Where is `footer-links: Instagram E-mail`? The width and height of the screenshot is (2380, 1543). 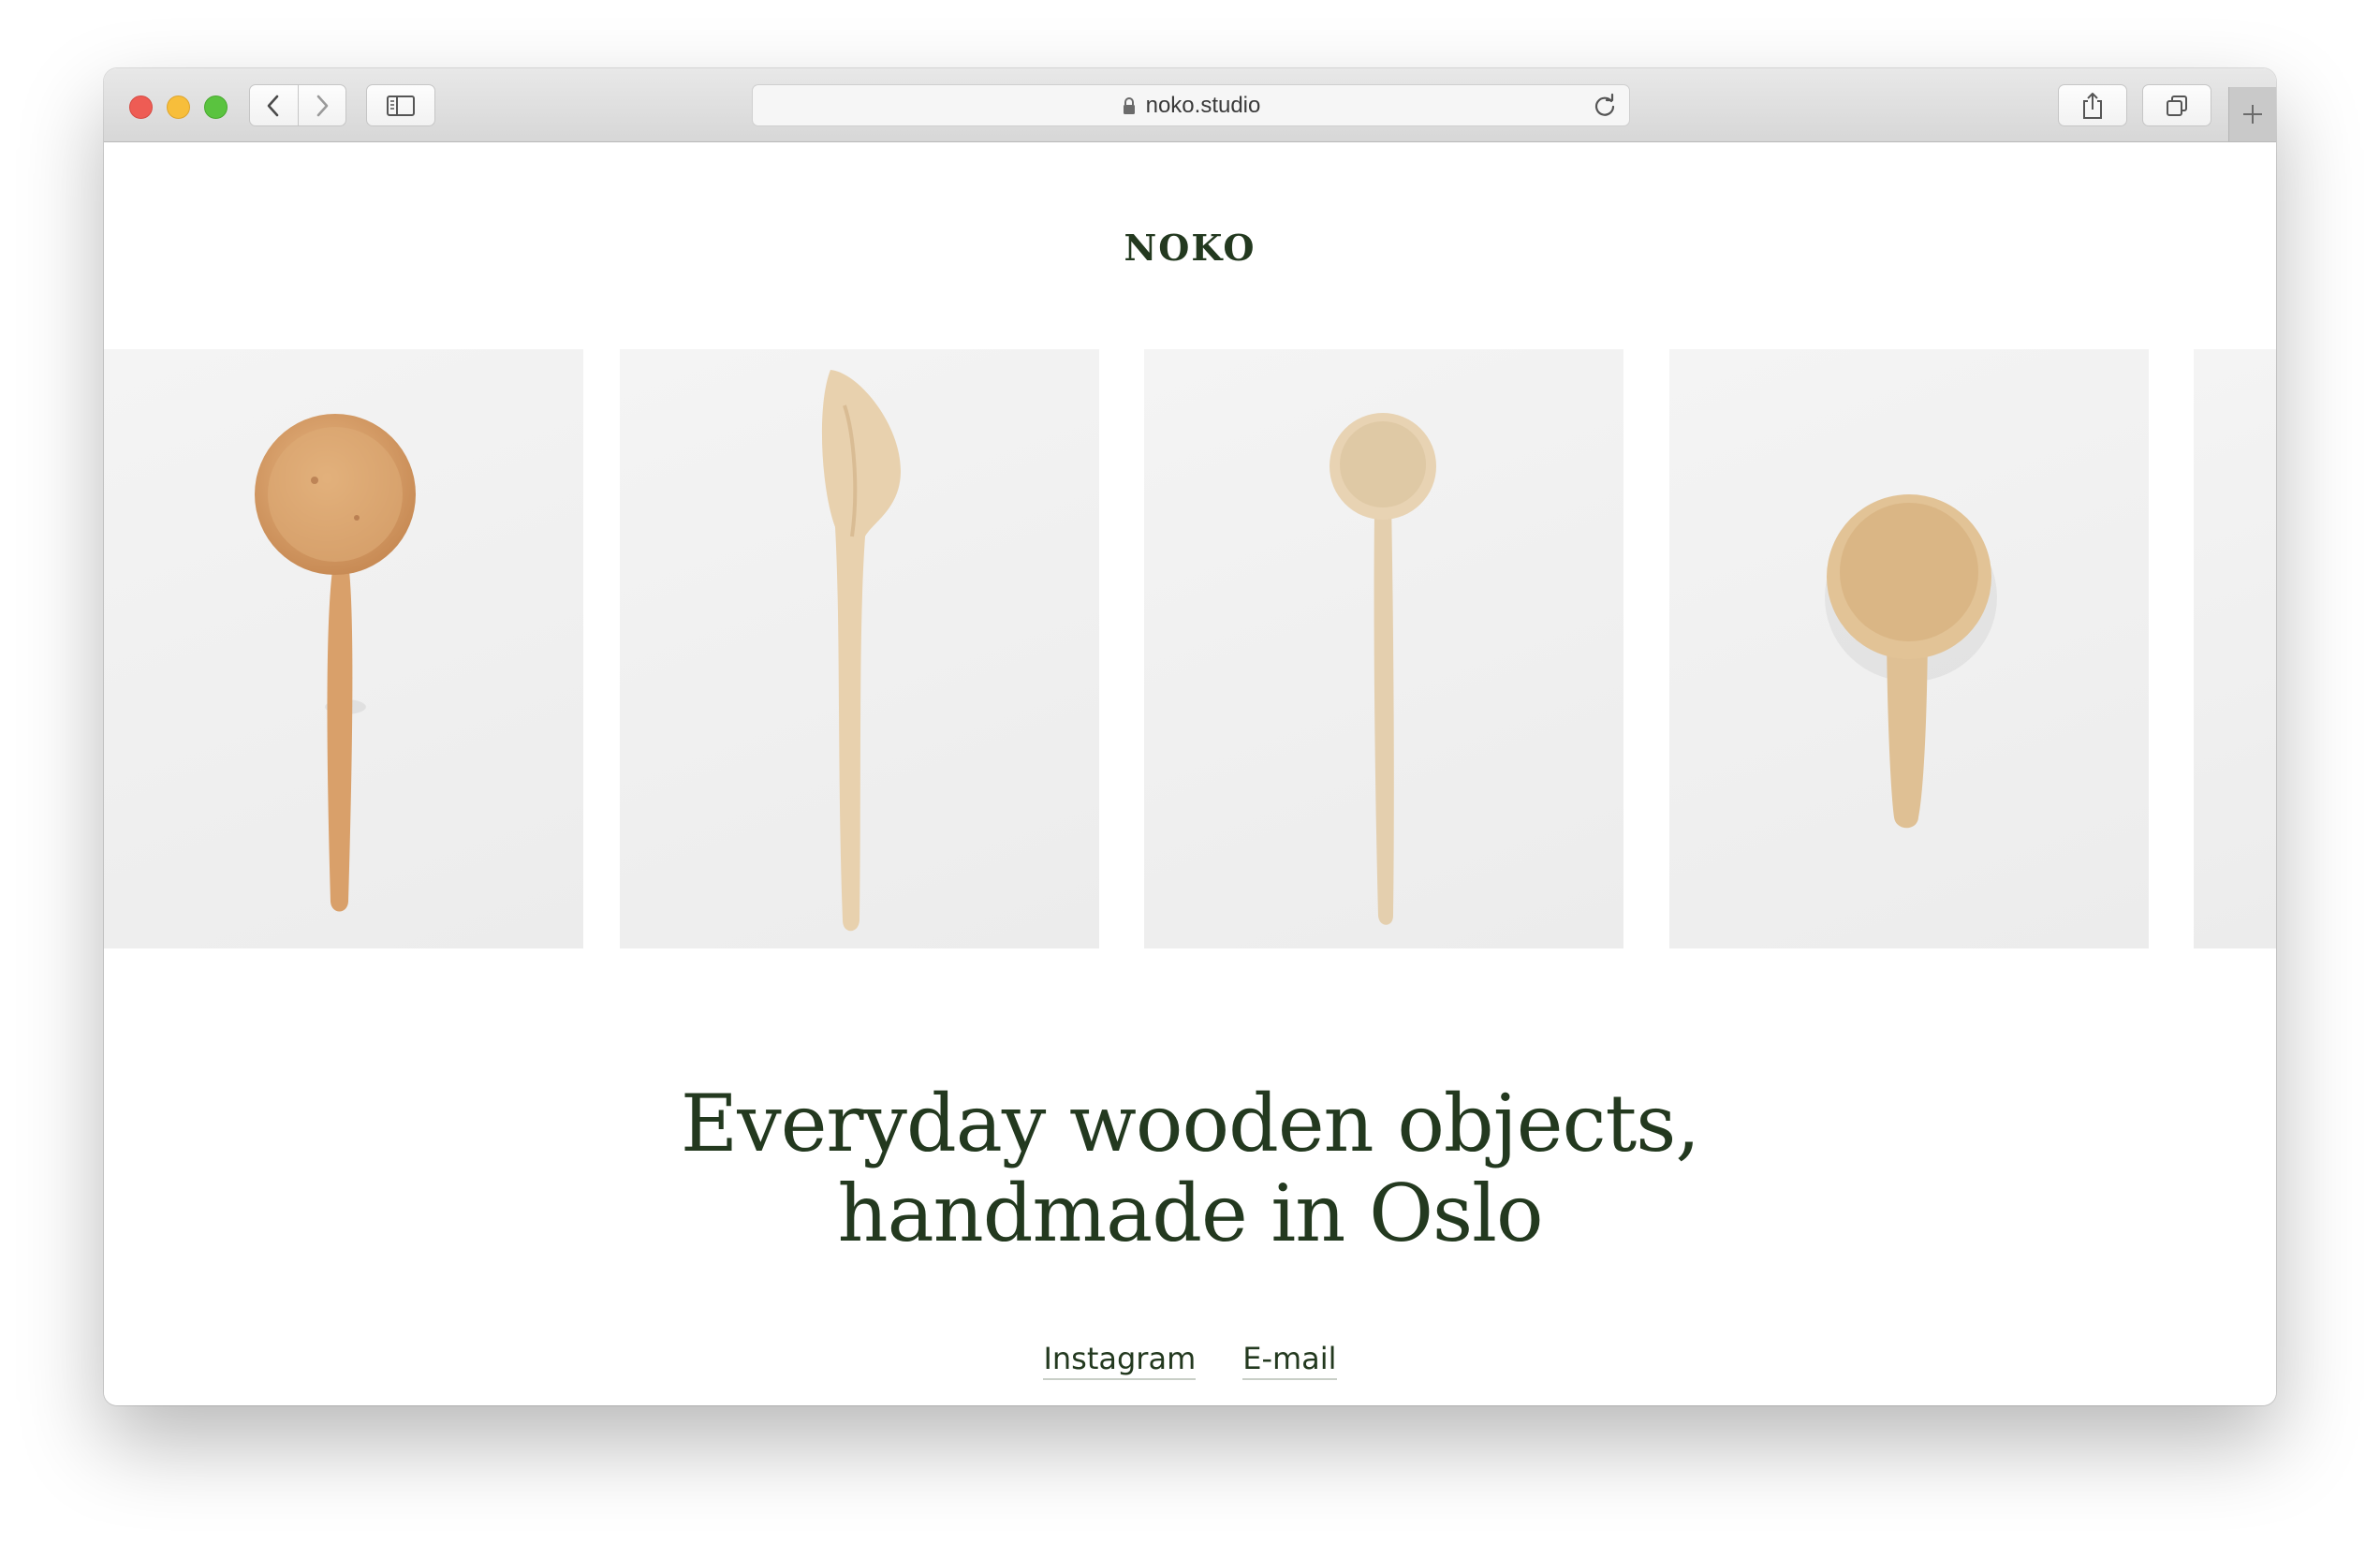
footer-links: Instagram E-mail is located at coordinates (1190, 1360).